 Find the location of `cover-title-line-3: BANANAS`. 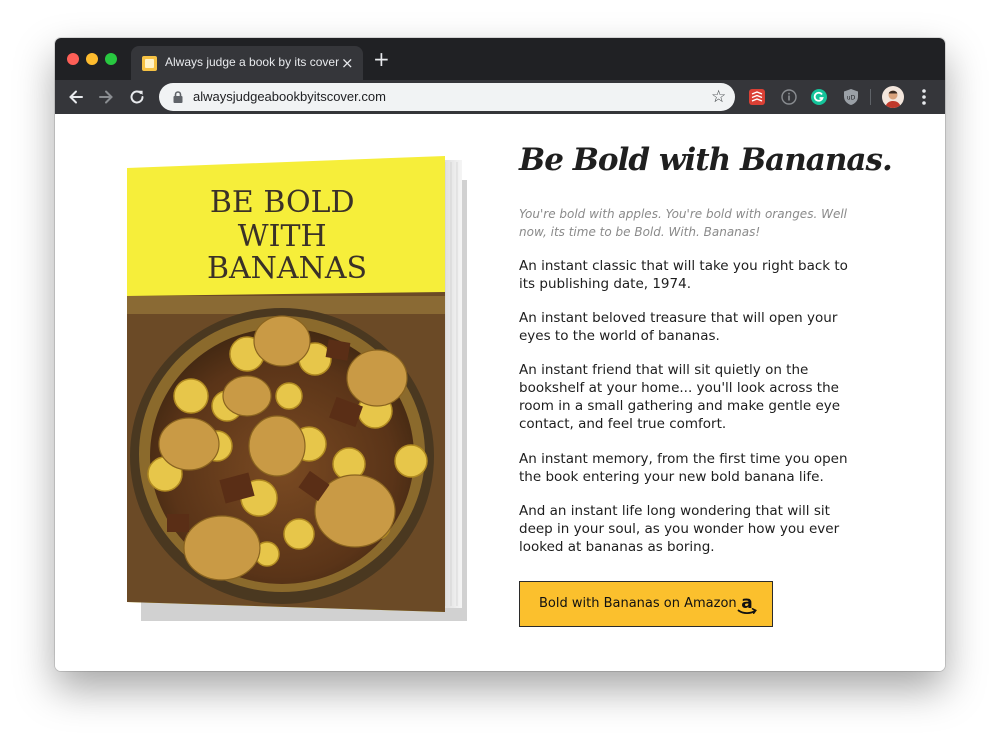

cover-title-line-3: BANANAS is located at coordinates (287, 268).